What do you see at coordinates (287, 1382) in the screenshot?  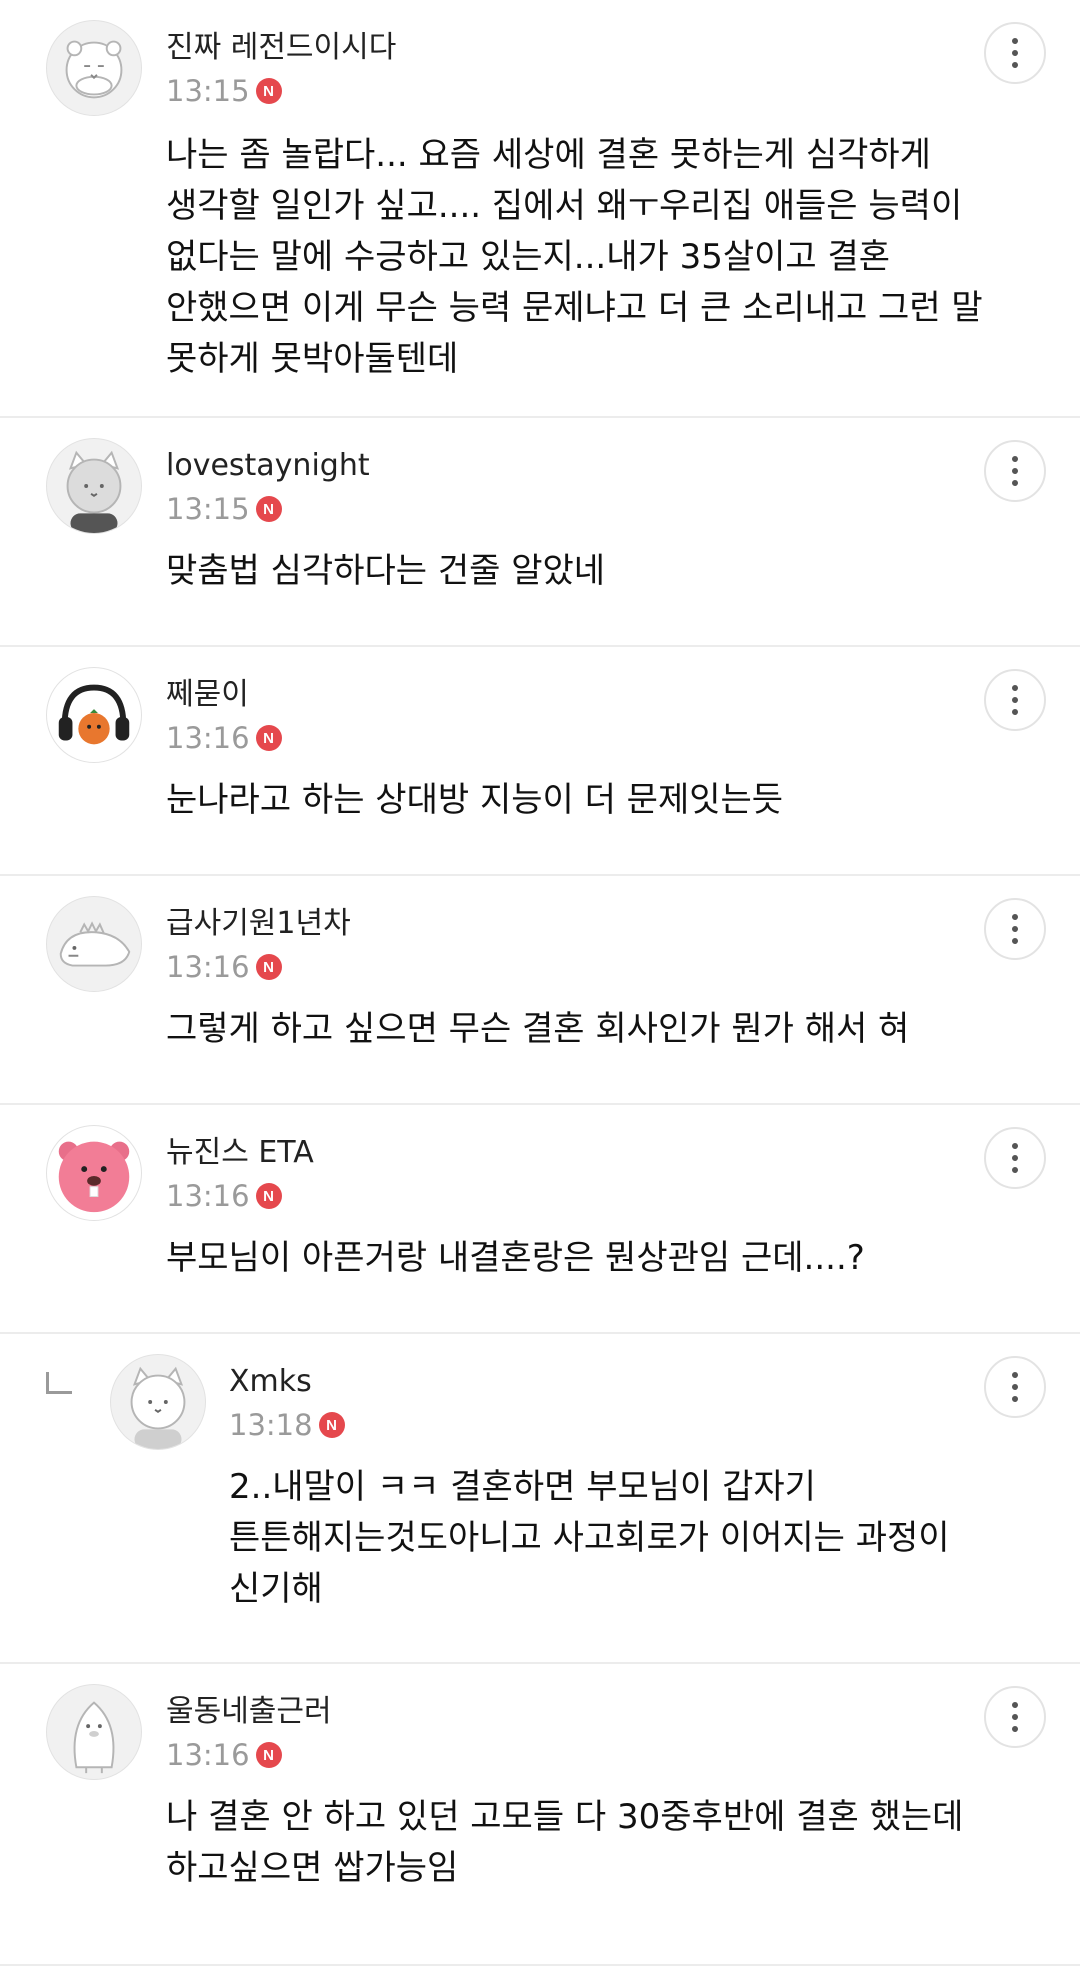 I see `nickname: Xmks` at bounding box center [287, 1382].